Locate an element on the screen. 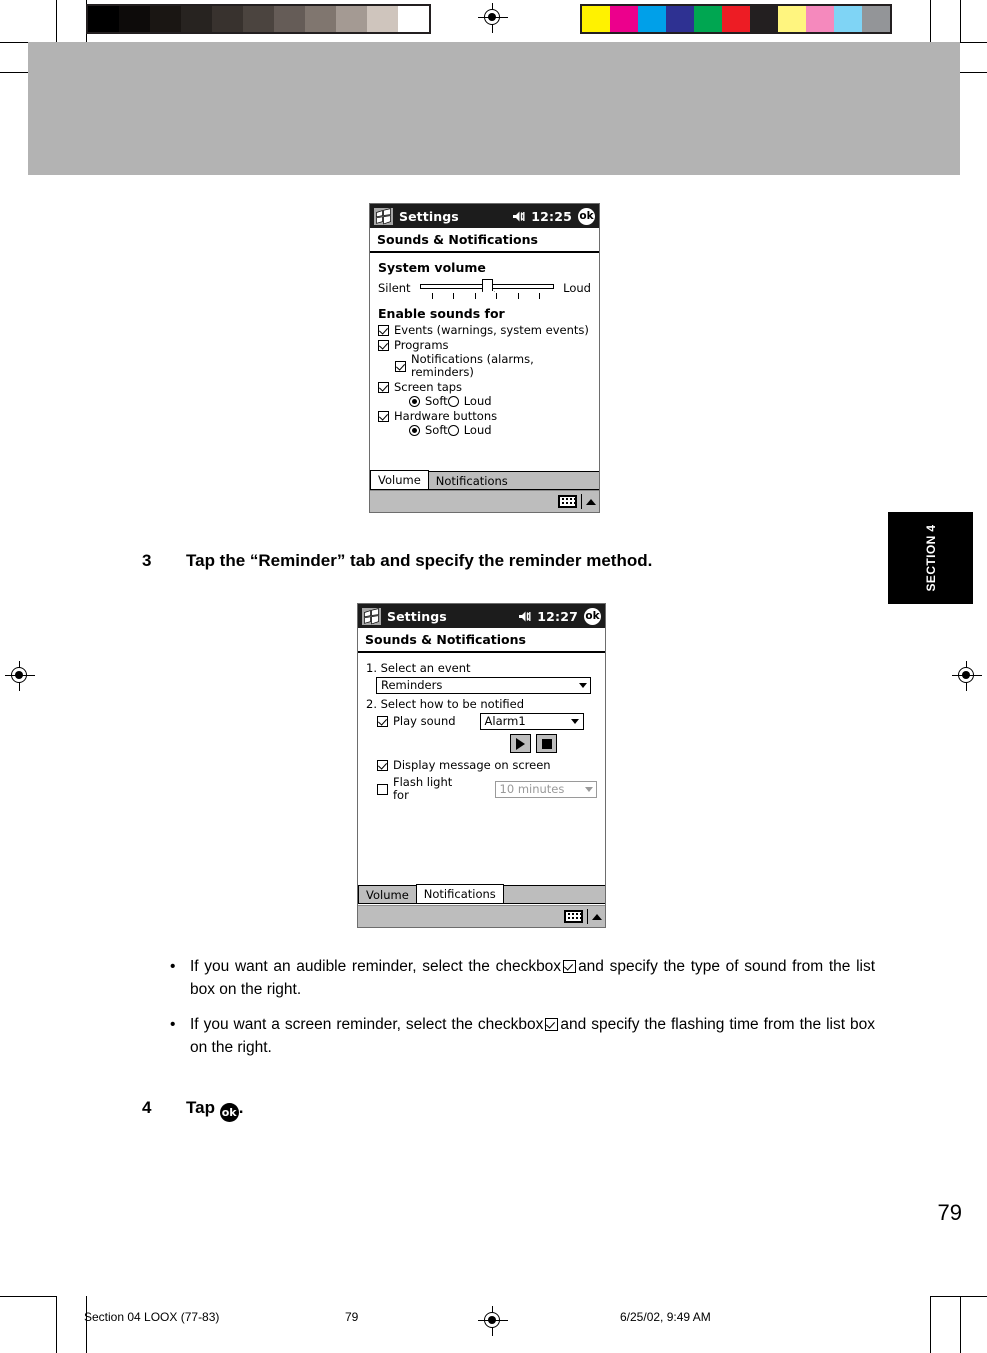 This screenshot has height=1353, width=987. footer-file-name: Section 04 LOOX (77-83) is located at coordinates (152, 1317).